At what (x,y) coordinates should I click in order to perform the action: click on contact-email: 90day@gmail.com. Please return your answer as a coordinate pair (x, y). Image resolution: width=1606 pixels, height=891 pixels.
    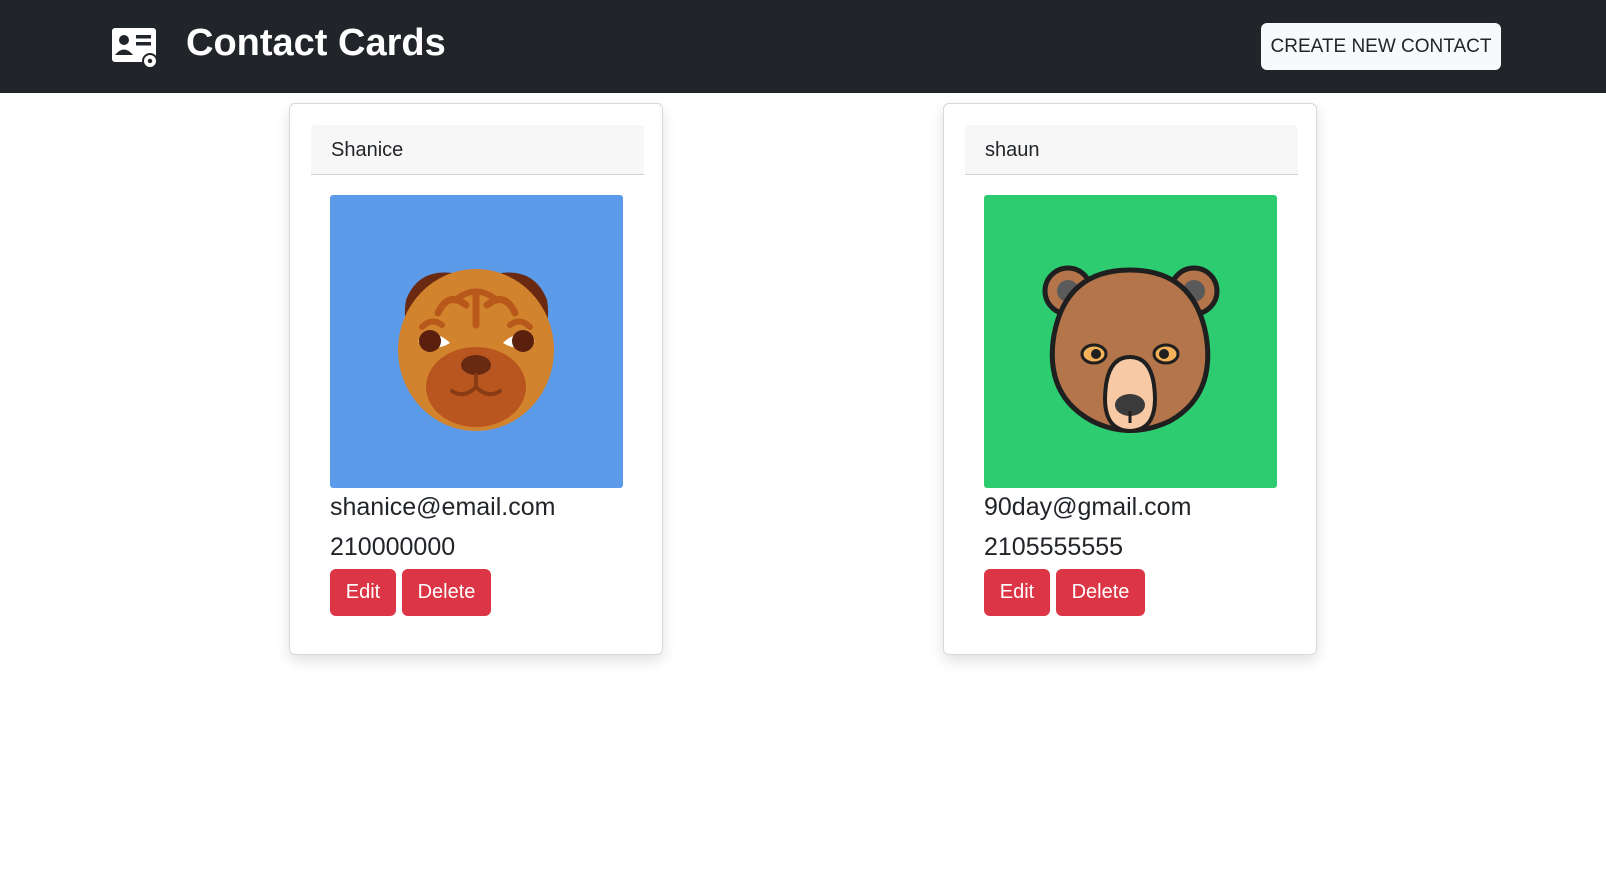
    Looking at the image, I should click on (1088, 507).